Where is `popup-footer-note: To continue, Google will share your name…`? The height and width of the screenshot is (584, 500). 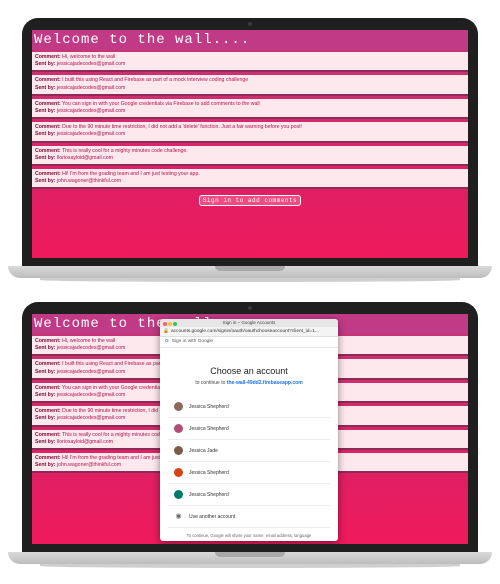 popup-footer-note: To continue, Google will share your name… is located at coordinates (249, 535).